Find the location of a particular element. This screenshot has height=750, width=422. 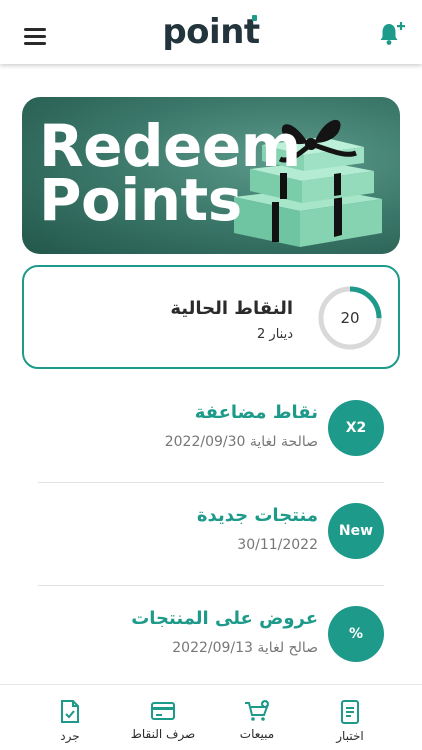

nav-label: جرد is located at coordinates (70, 736).